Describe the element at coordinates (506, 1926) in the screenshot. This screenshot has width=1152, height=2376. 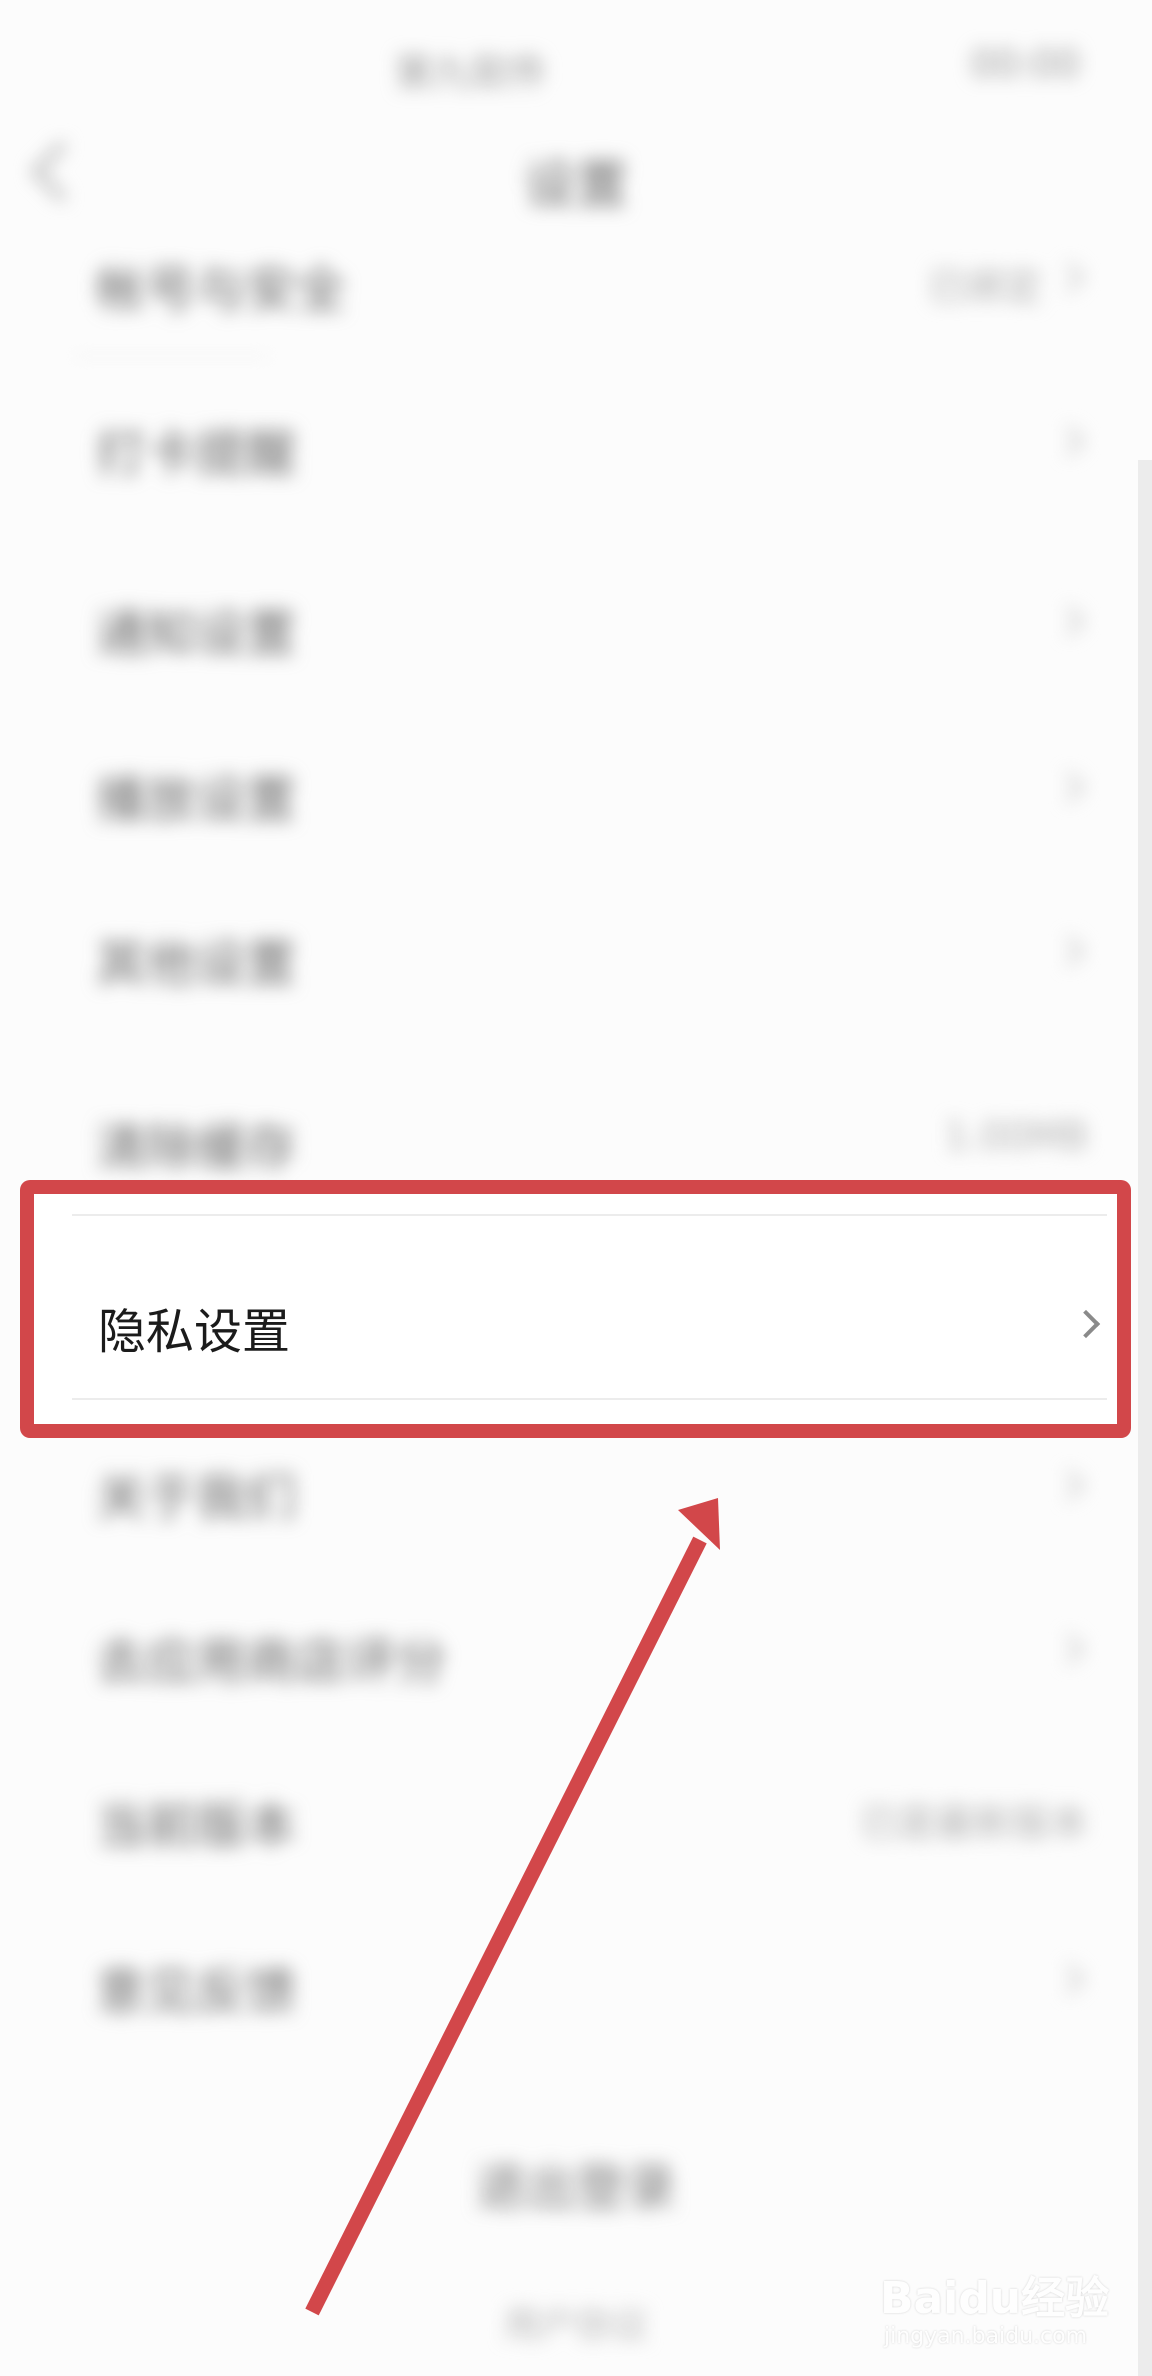
I see `arrow-shaft` at that location.